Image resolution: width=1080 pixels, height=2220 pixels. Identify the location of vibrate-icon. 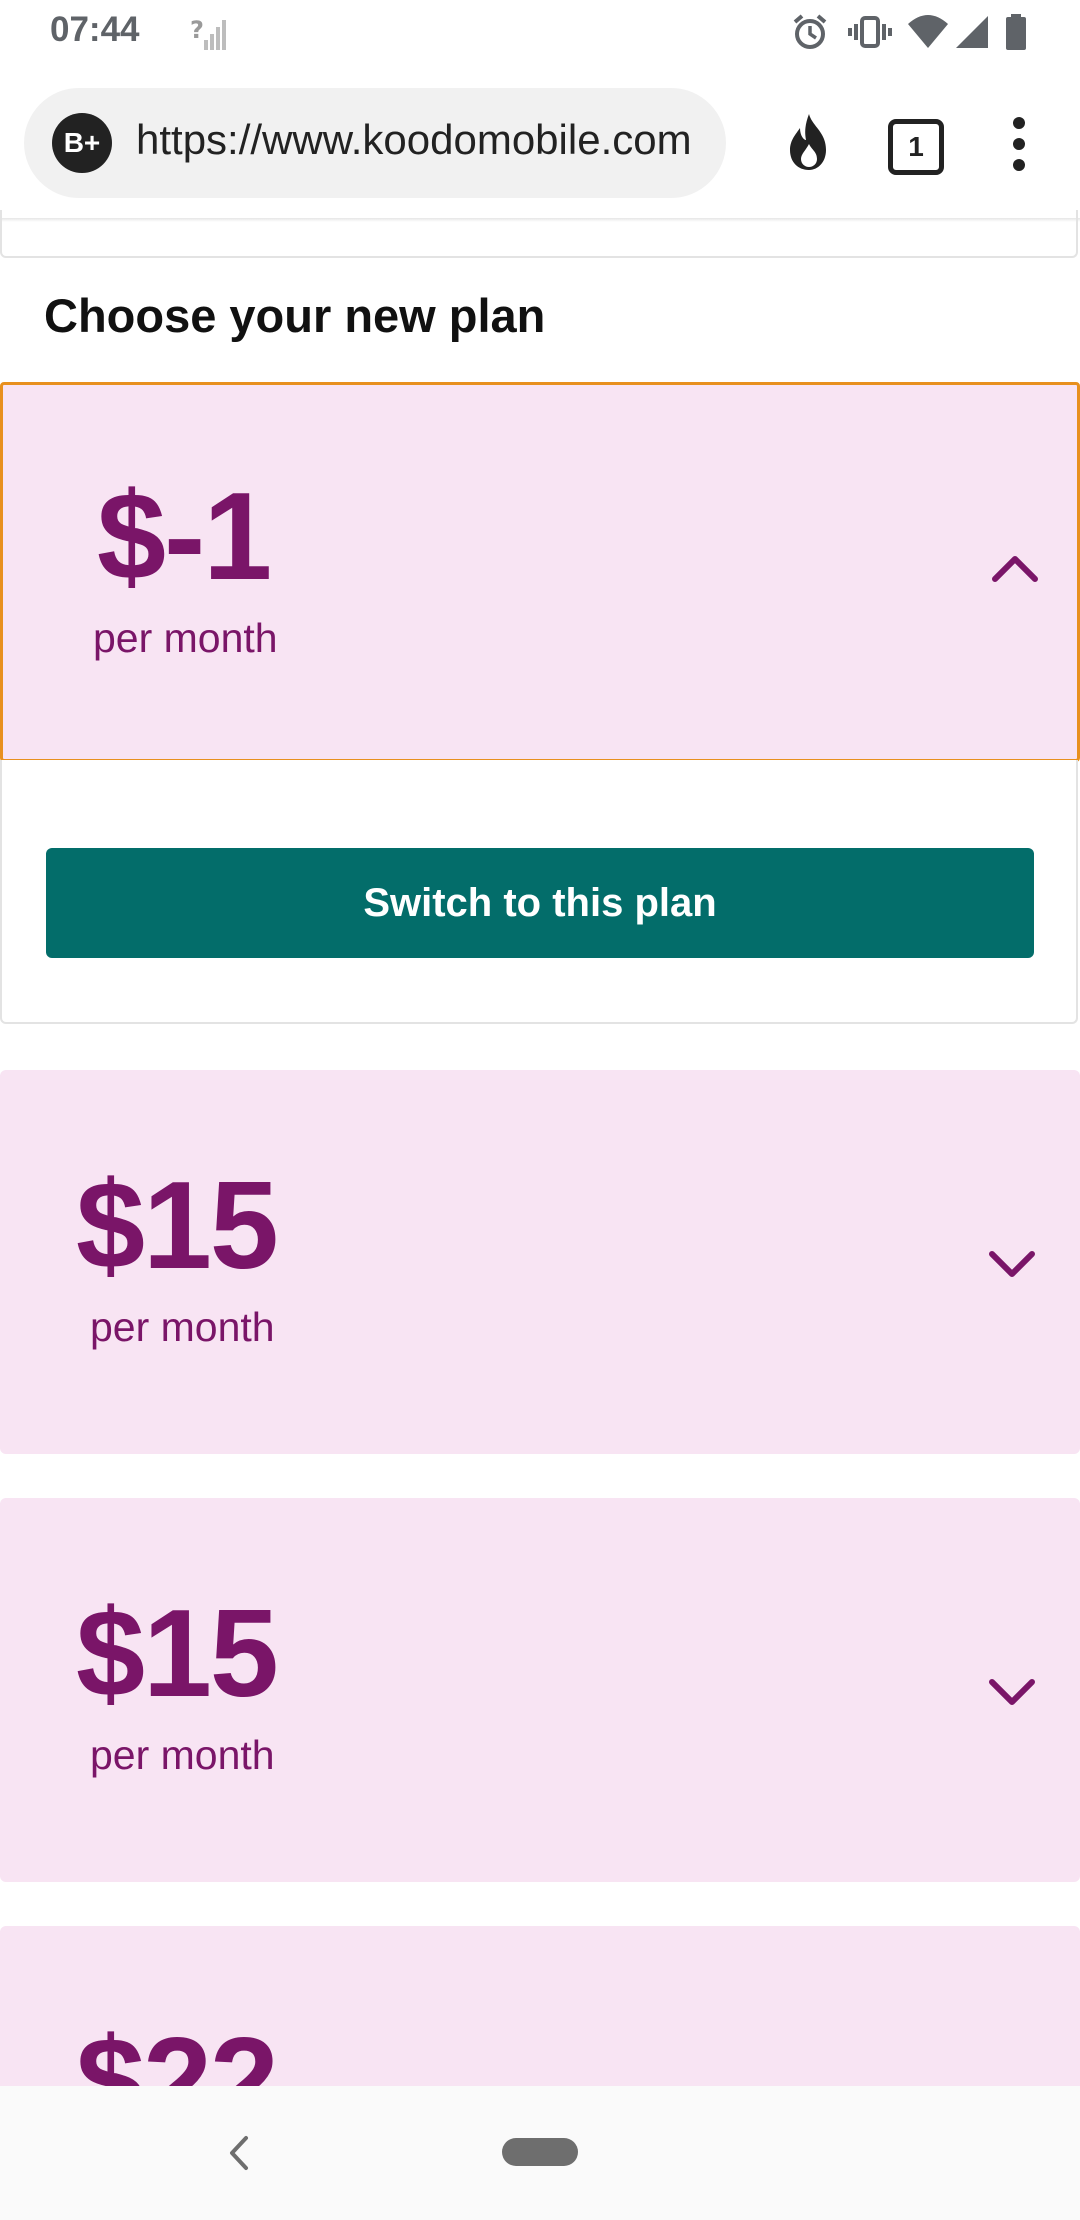
(870, 32).